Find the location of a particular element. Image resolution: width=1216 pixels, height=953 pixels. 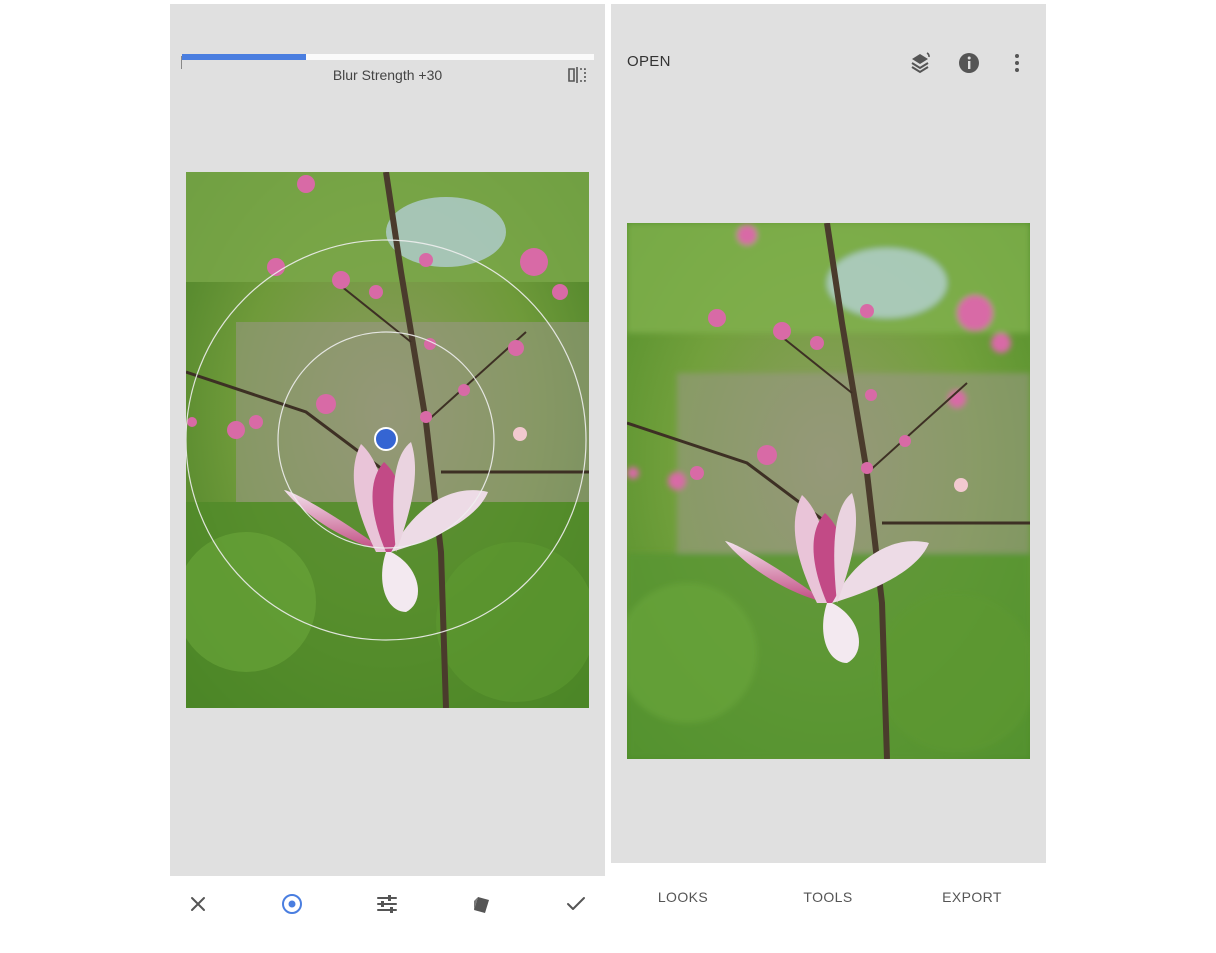

more-options-button is located at coordinates (1017, 63).